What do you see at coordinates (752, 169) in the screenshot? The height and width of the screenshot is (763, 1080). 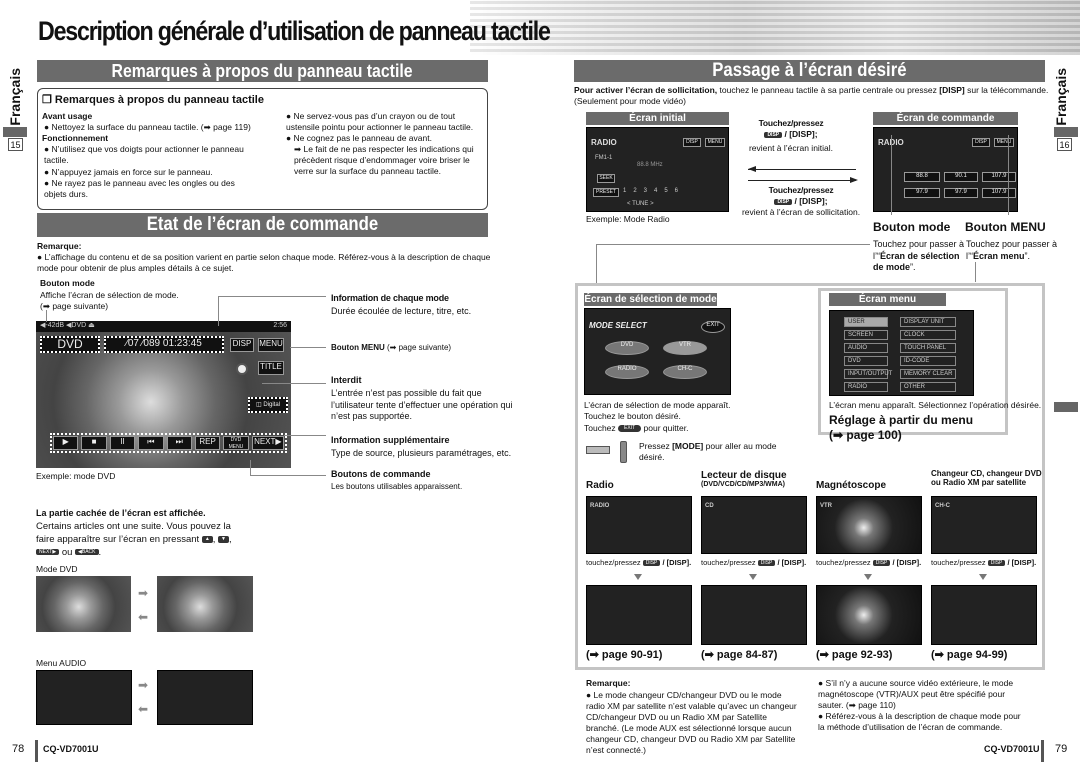 I see `arrow-left-icon` at bounding box center [752, 169].